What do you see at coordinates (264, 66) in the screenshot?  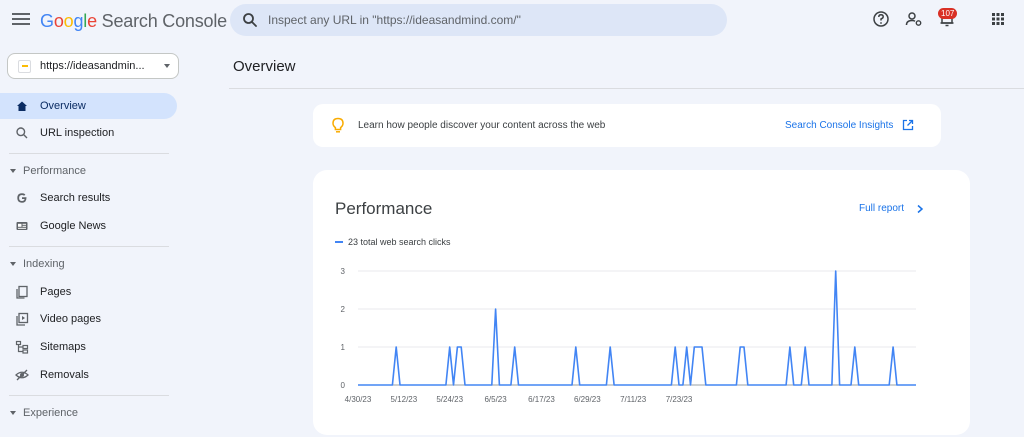 I see `page-title: Overview` at bounding box center [264, 66].